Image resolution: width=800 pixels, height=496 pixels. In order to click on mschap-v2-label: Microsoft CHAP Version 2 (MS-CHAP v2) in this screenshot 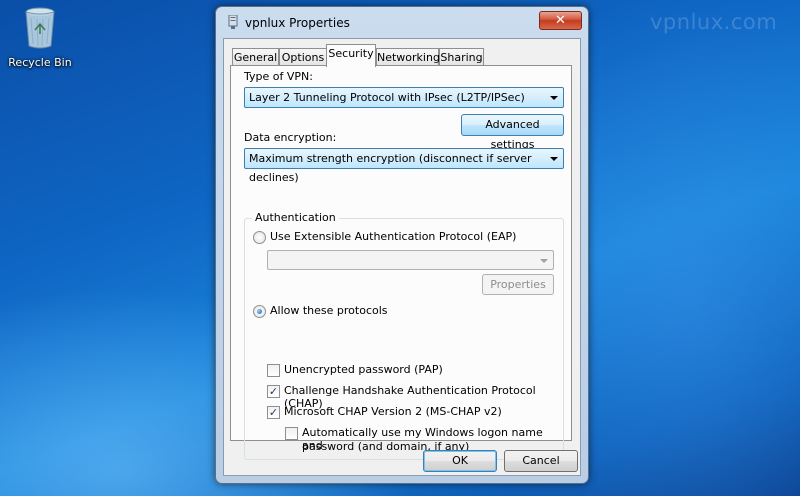, I will do `click(393, 411)`.